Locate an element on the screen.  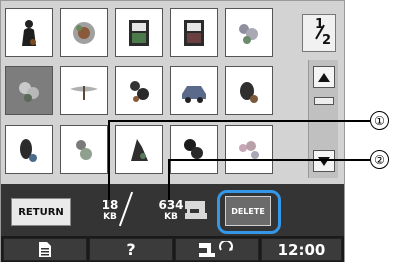
page-indicator: 1 2 is located at coordinates (319, 33).